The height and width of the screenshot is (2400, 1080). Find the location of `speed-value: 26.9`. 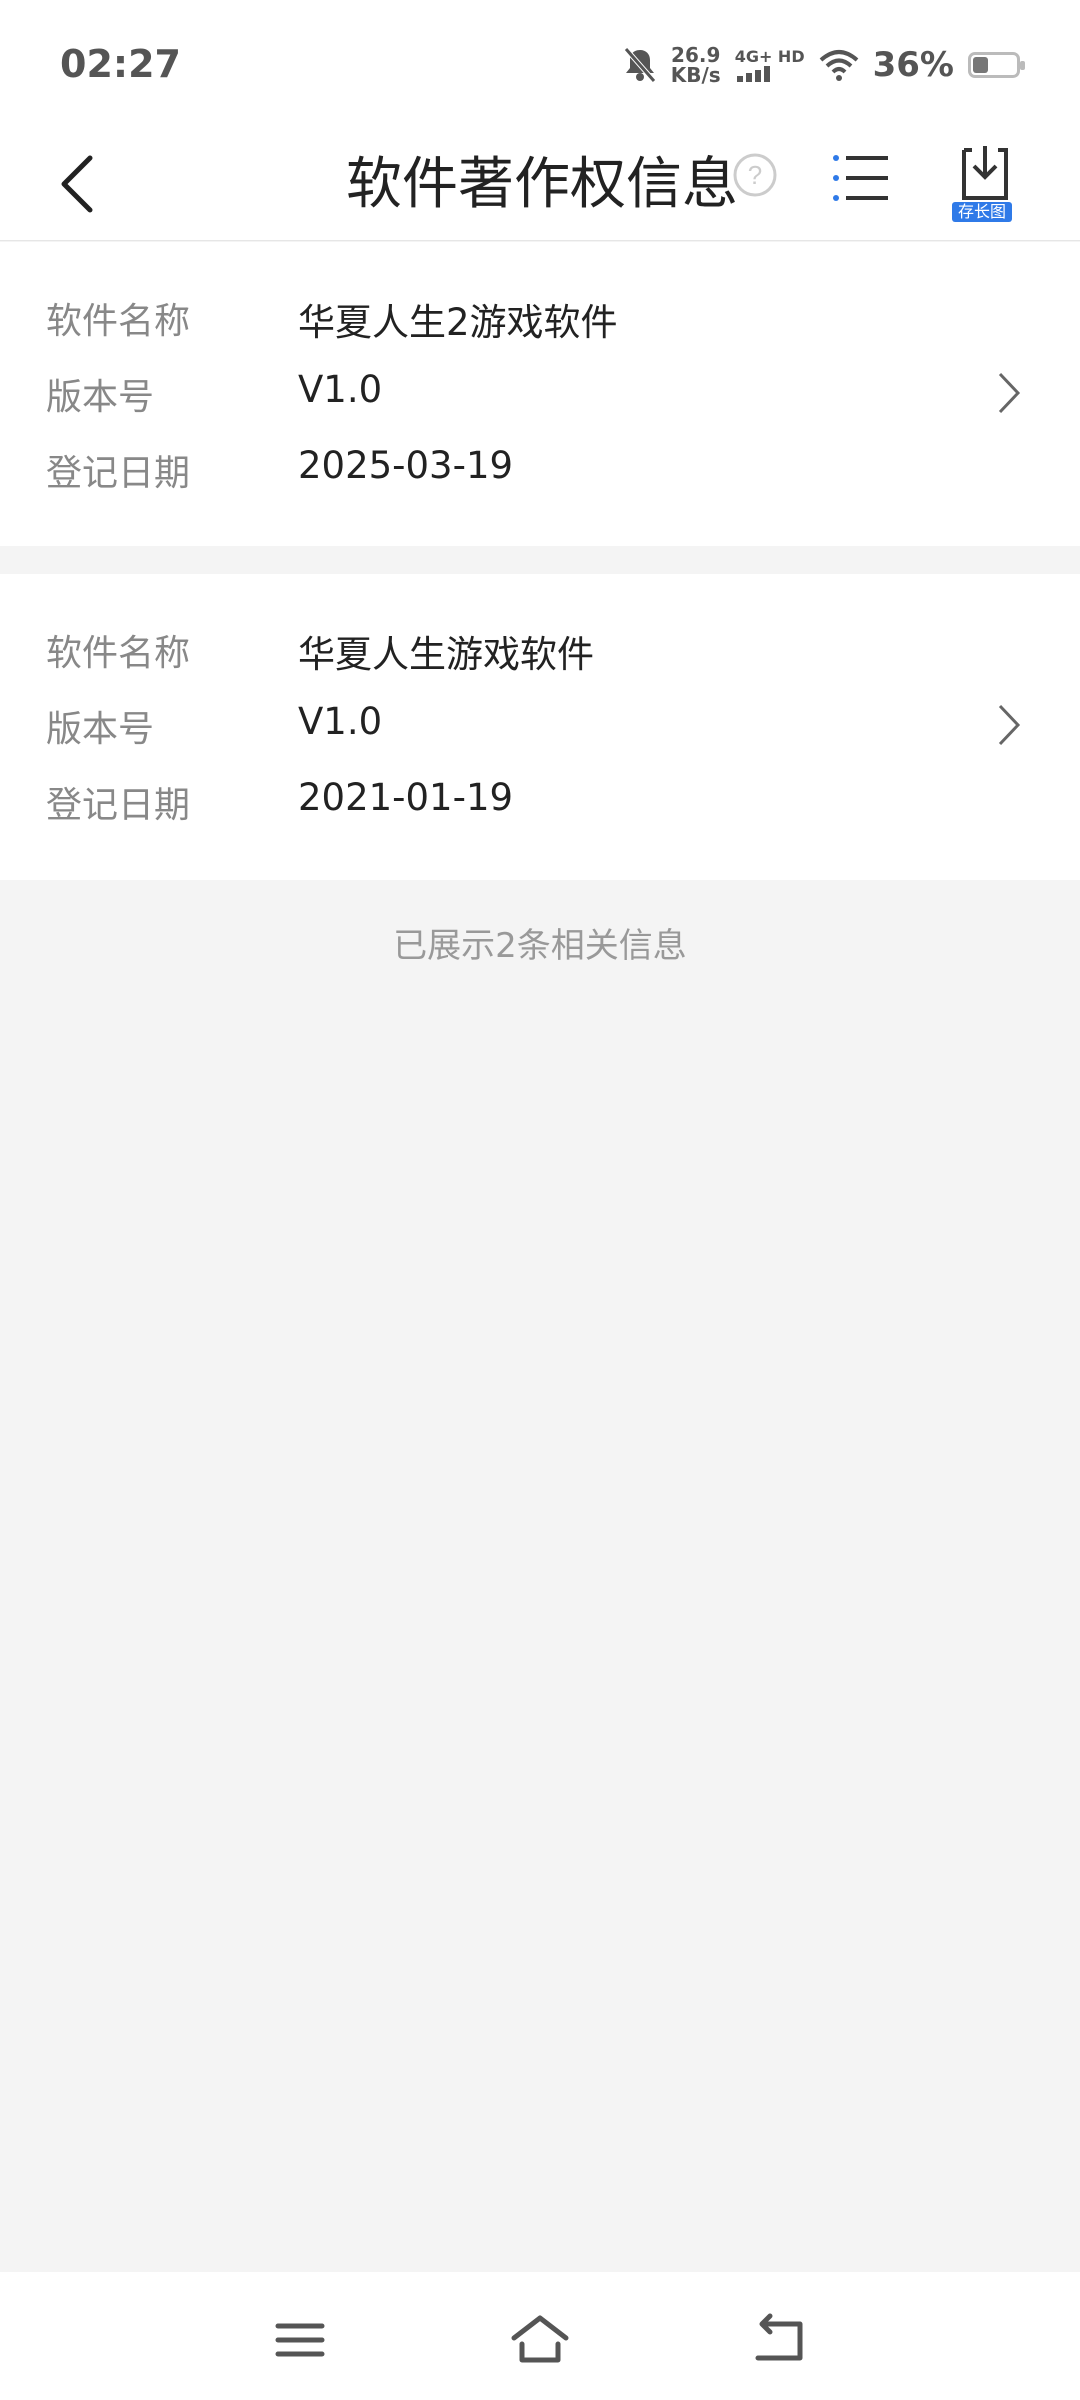

speed-value: 26.9 is located at coordinates (696, 55).